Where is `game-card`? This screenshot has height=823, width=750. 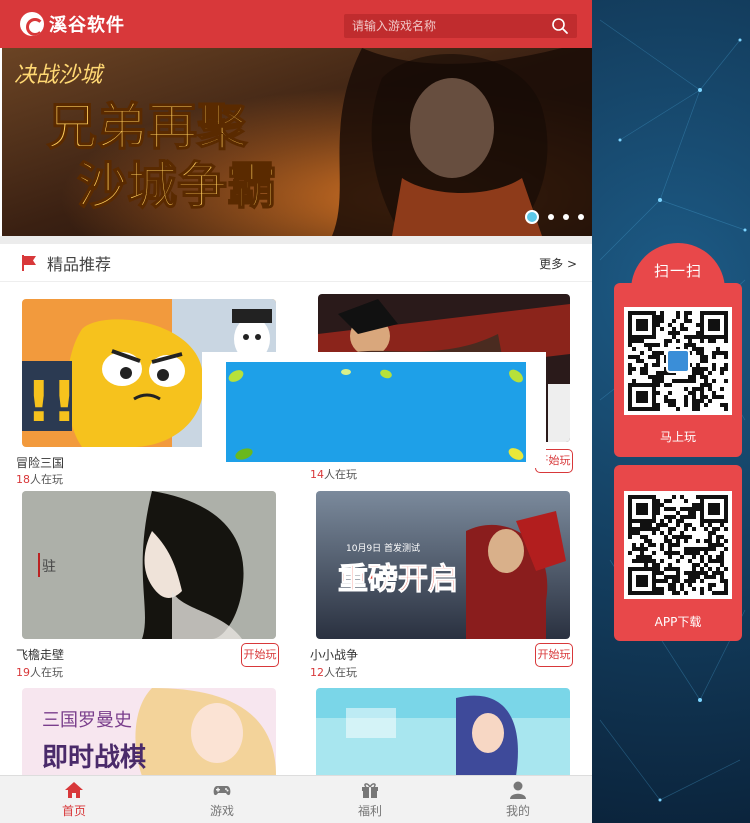 game-card is located at coordinates (442, 732).